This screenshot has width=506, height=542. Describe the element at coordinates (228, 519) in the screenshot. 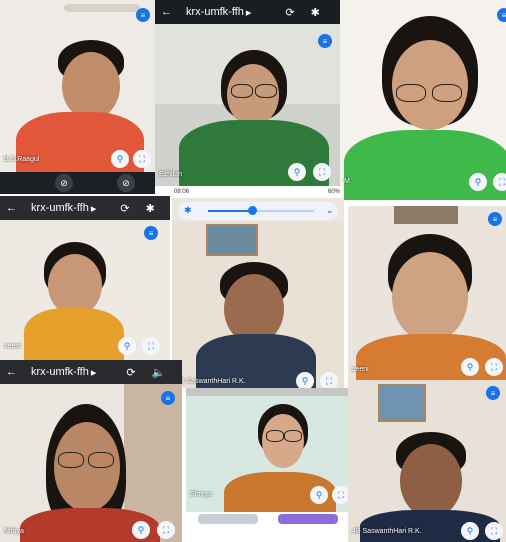

I see `control-pill` at that location.